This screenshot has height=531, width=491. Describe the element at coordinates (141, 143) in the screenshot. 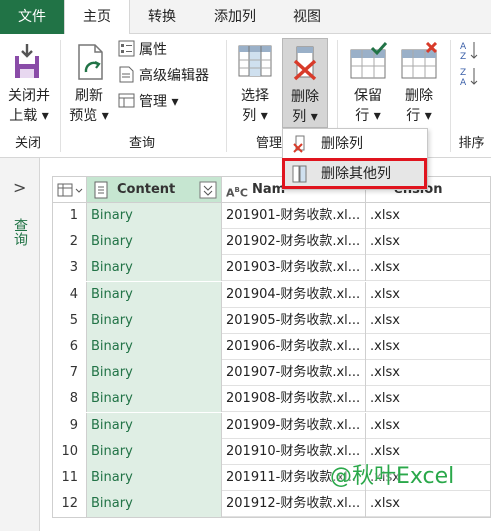

I see `group-label-query: 查询` at that location.